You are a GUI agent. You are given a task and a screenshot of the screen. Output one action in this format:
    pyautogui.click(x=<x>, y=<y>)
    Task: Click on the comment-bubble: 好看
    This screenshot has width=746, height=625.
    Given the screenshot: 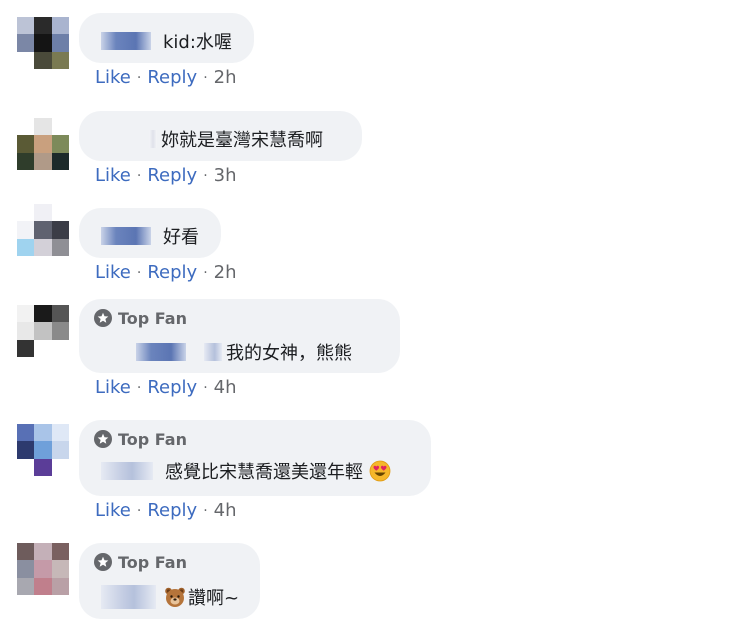 What is the action you would take?
    pyautogui.click(x=150, y=233)
    